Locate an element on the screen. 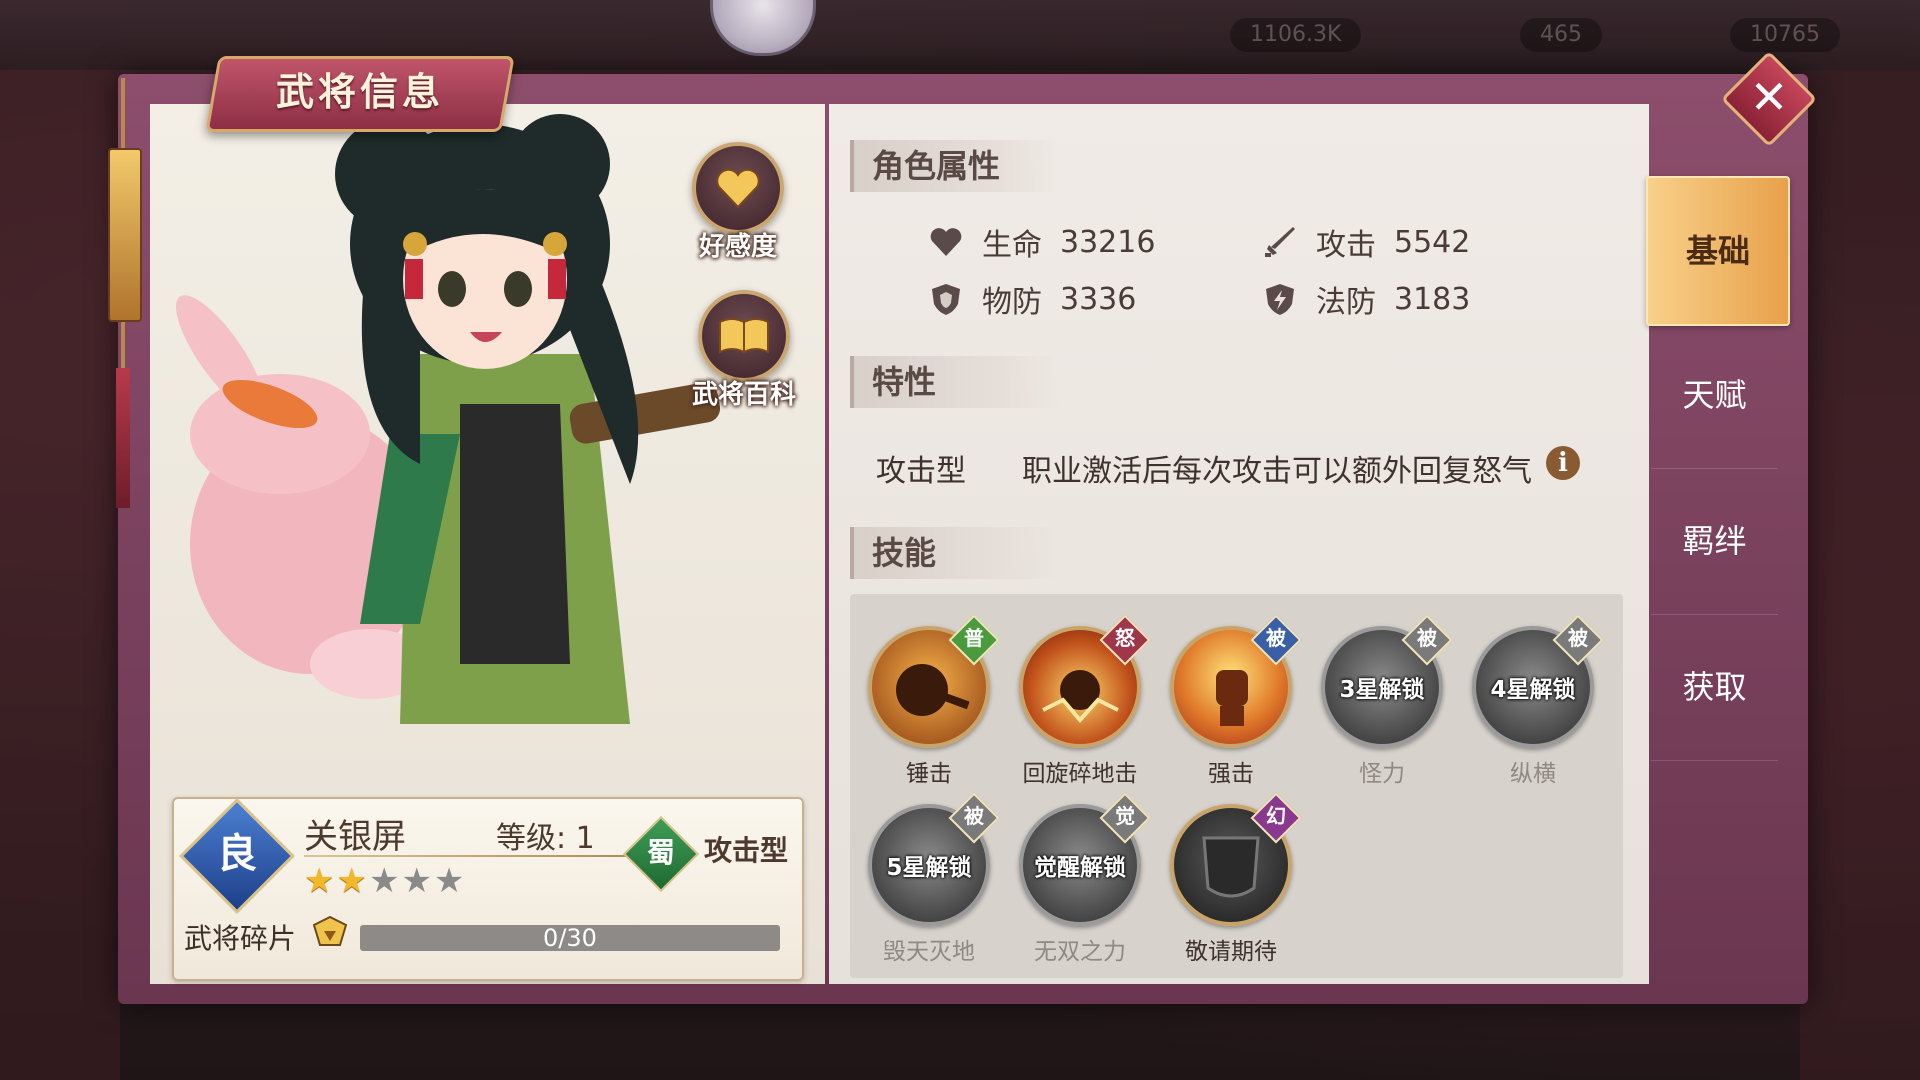 The height and width of the screenshot is (1080, 1920). skill-item: 怒 回旋碎地击 is located at coordinates (1080, 701).